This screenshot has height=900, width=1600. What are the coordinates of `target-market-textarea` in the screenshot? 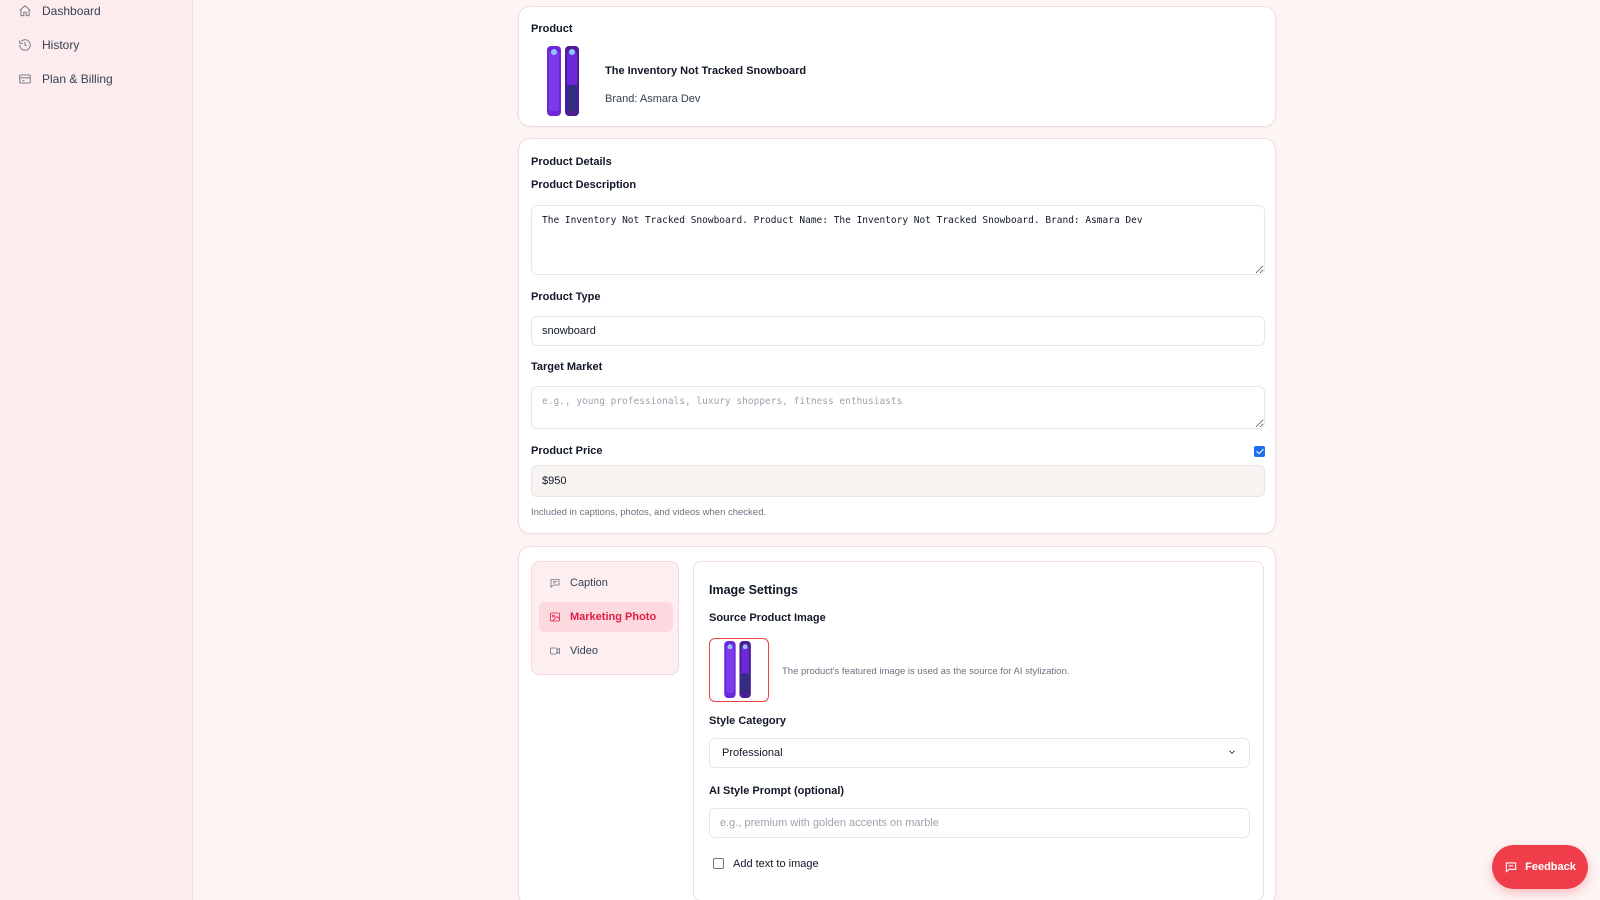 It's located at (898, 407).